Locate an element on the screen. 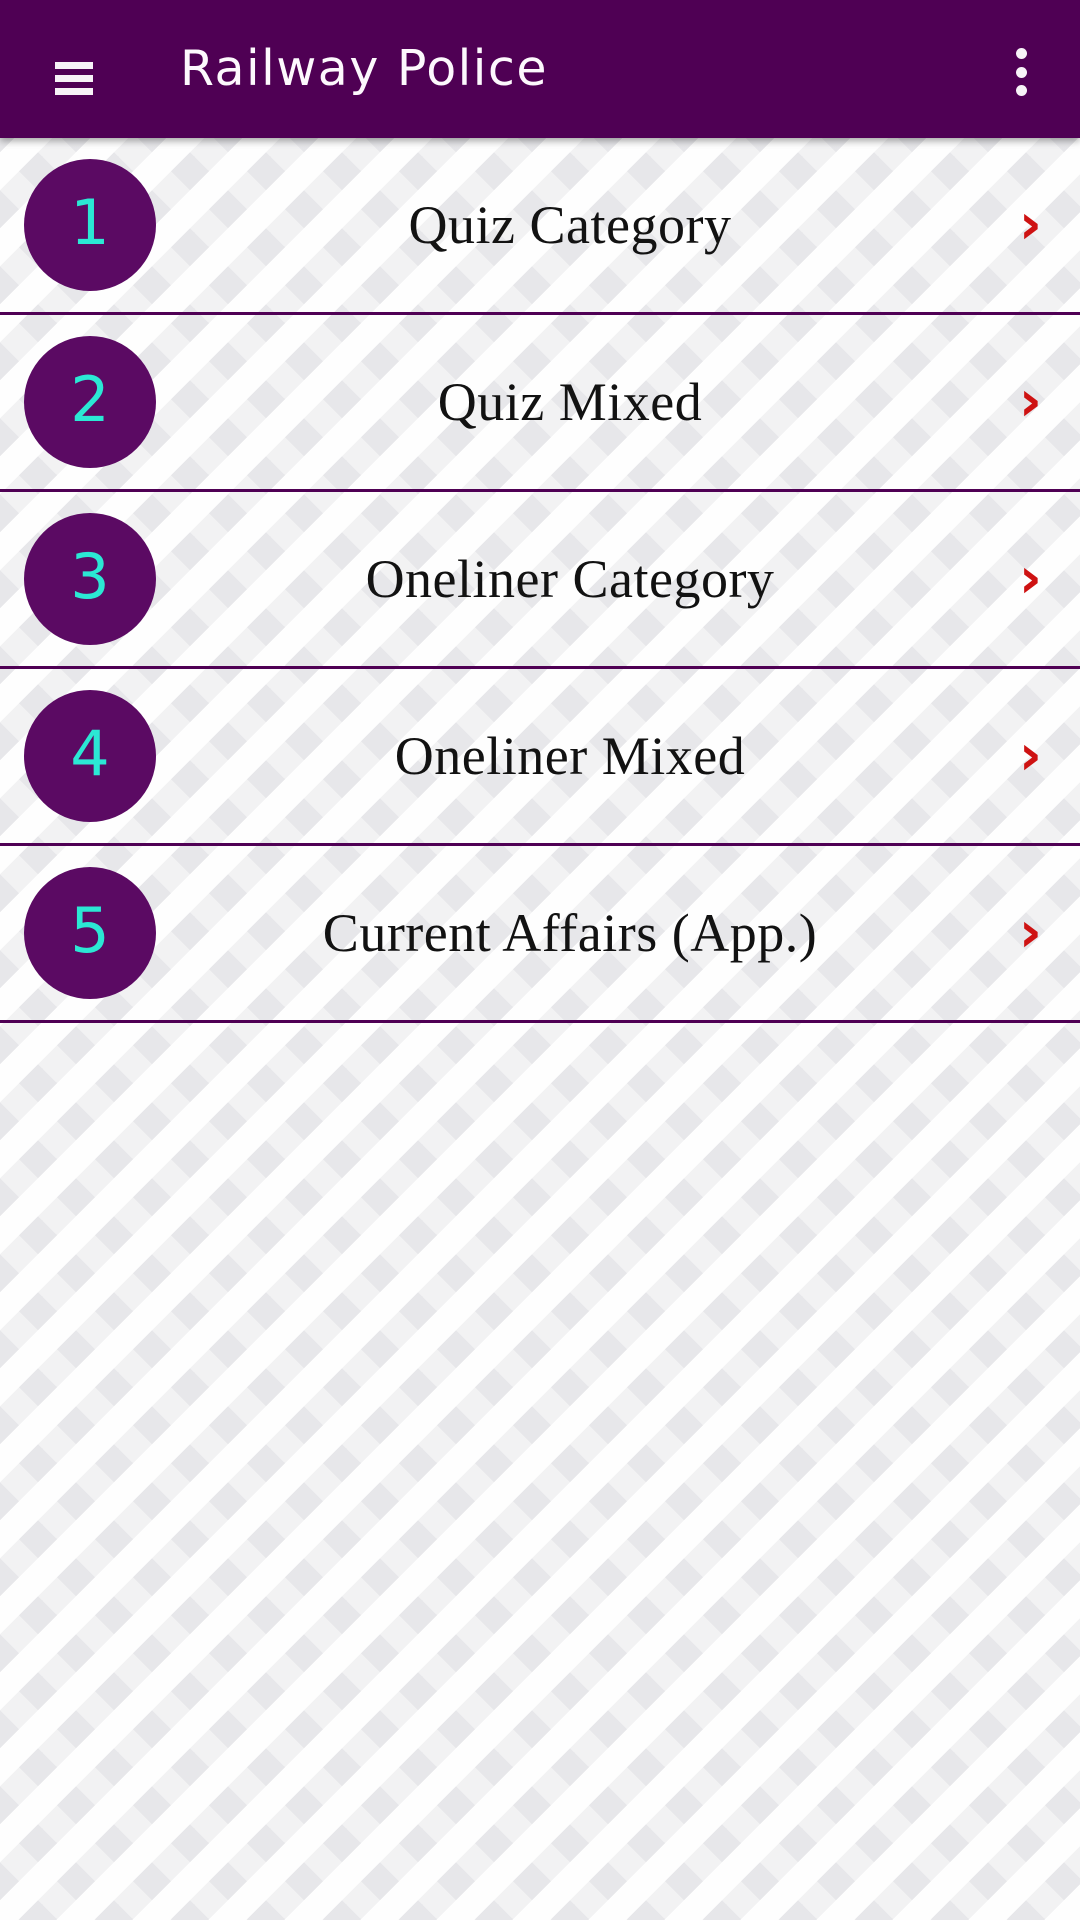  list-item-label: Oneliner Category is located at coordinates (570, 579).